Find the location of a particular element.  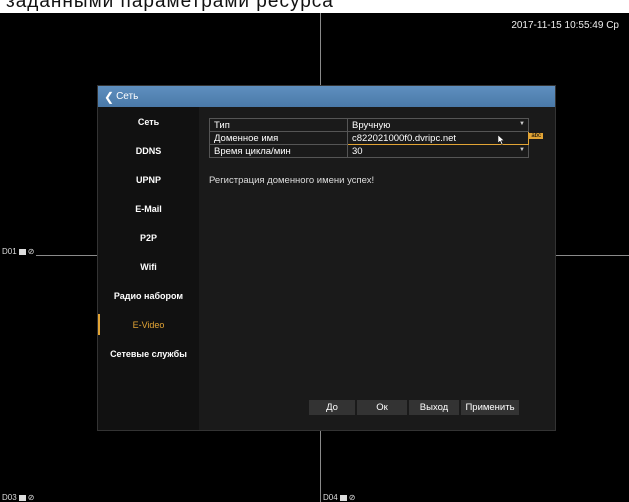

sidebar-item-label: UPNP is located at coordinates (148, 179).